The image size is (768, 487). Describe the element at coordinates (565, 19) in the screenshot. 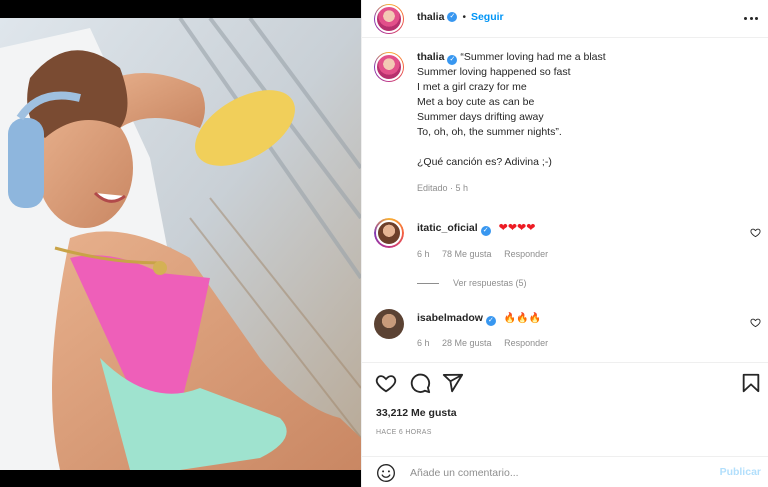

I see `post-header: thalia ✓ • Seguir` at that location.